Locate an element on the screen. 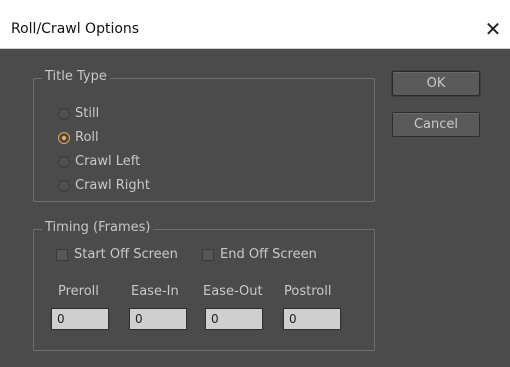 Image resolution: width=510 pixels, height=367 pixels. ease-out-input: 0 is located at coordinates (234, 319).